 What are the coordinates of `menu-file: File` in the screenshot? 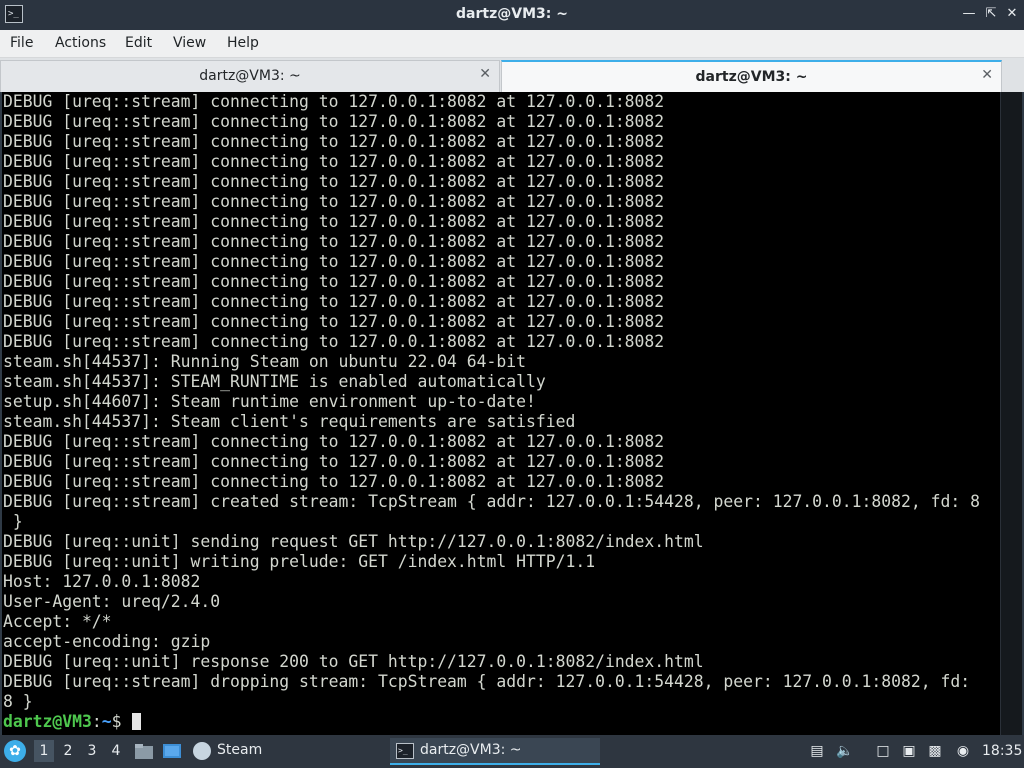 It's located at (21, 43).